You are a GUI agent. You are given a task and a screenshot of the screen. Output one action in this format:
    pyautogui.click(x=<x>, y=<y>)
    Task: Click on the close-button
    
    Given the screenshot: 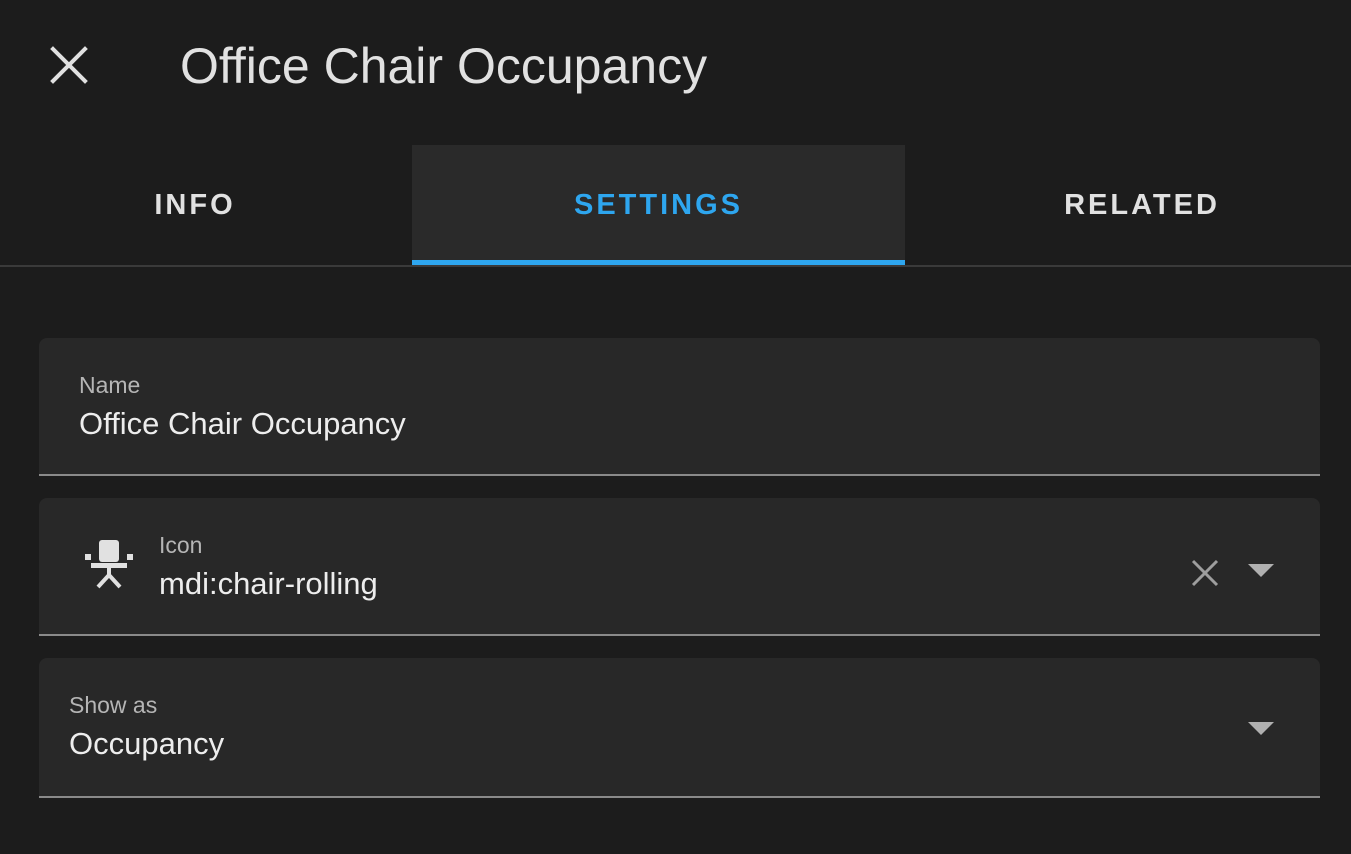 What is the action you would take?
    pyautogui.click(x=69, y=65)
    